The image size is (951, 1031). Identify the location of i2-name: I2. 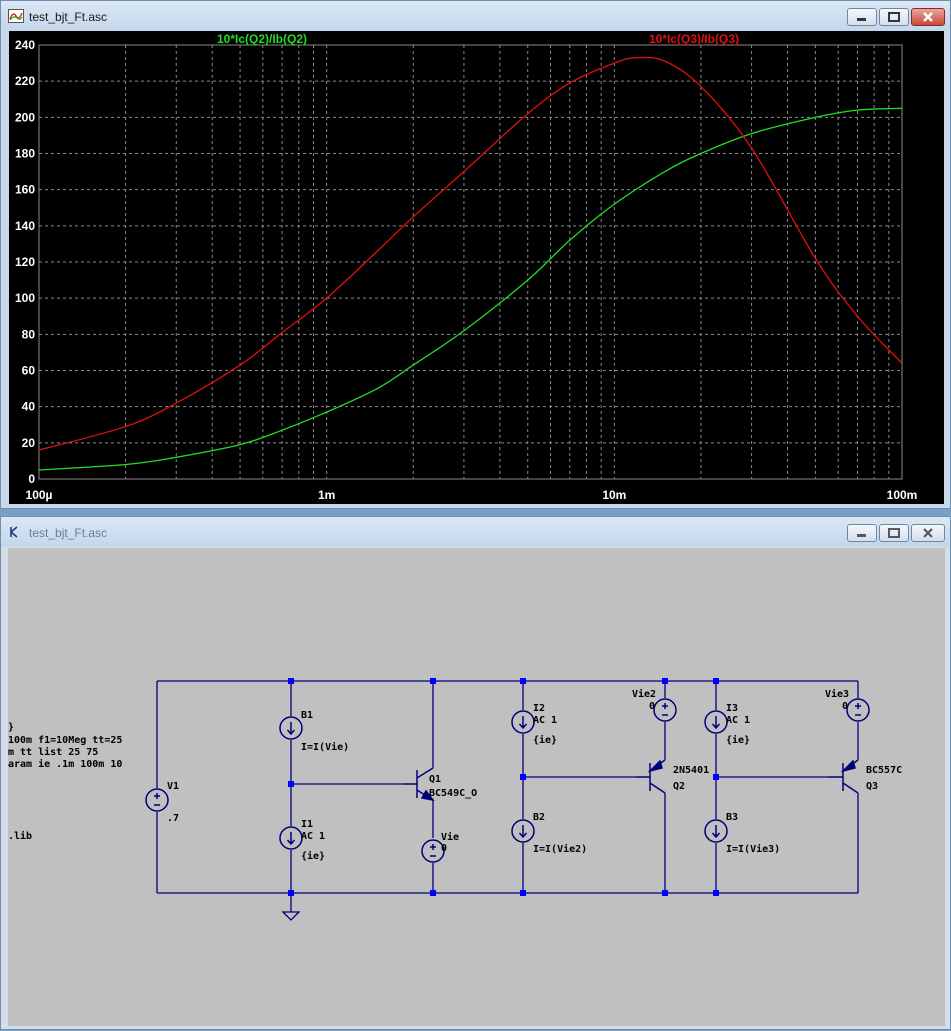
(539, 708).